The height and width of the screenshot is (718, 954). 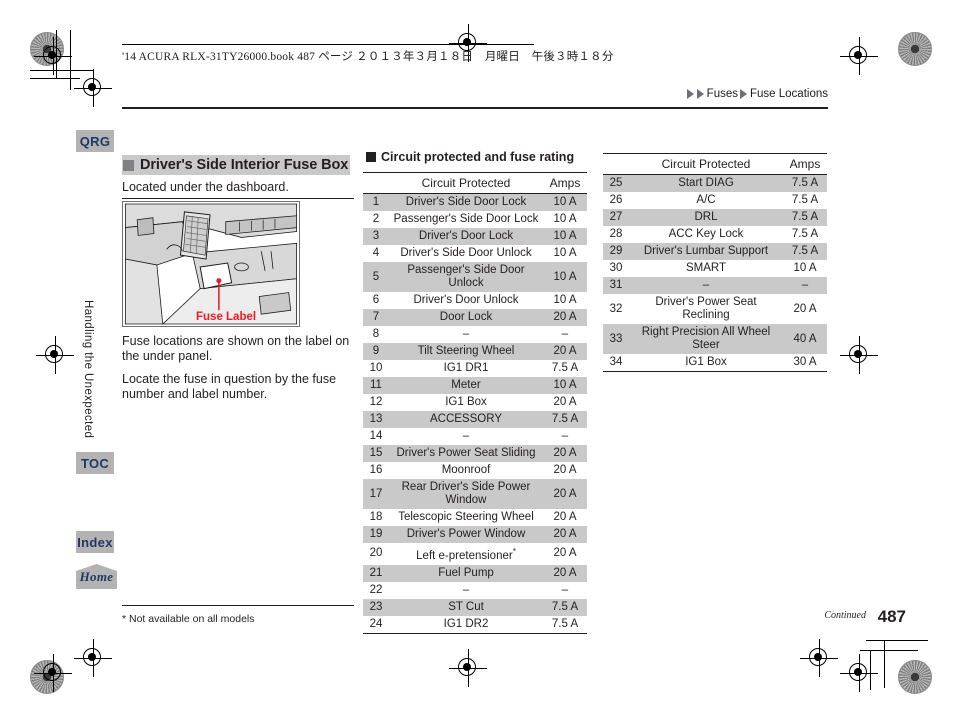 What do you see at coordinates (475, 300) in the screenshot?
I see `table-row: 6 Driver's Door Unlock 10 A` at bounding box center [475, 300].